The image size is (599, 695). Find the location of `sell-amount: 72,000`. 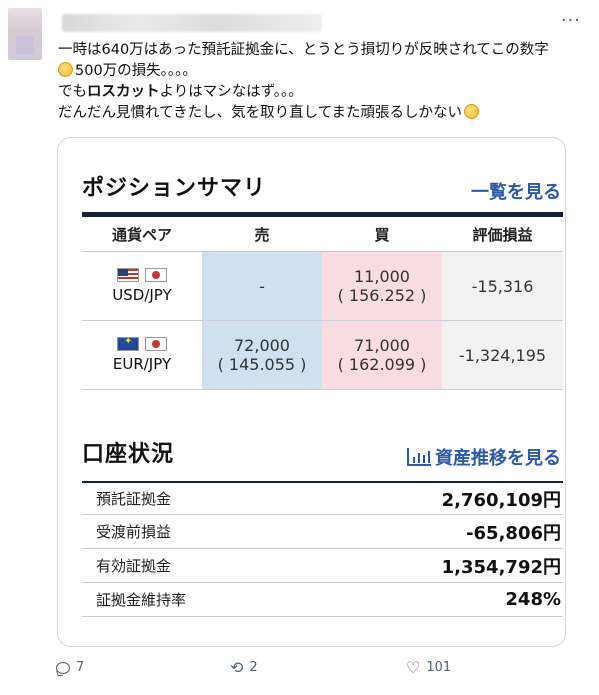

sell-amount: 72,000 is located at coordinates (262, 345).